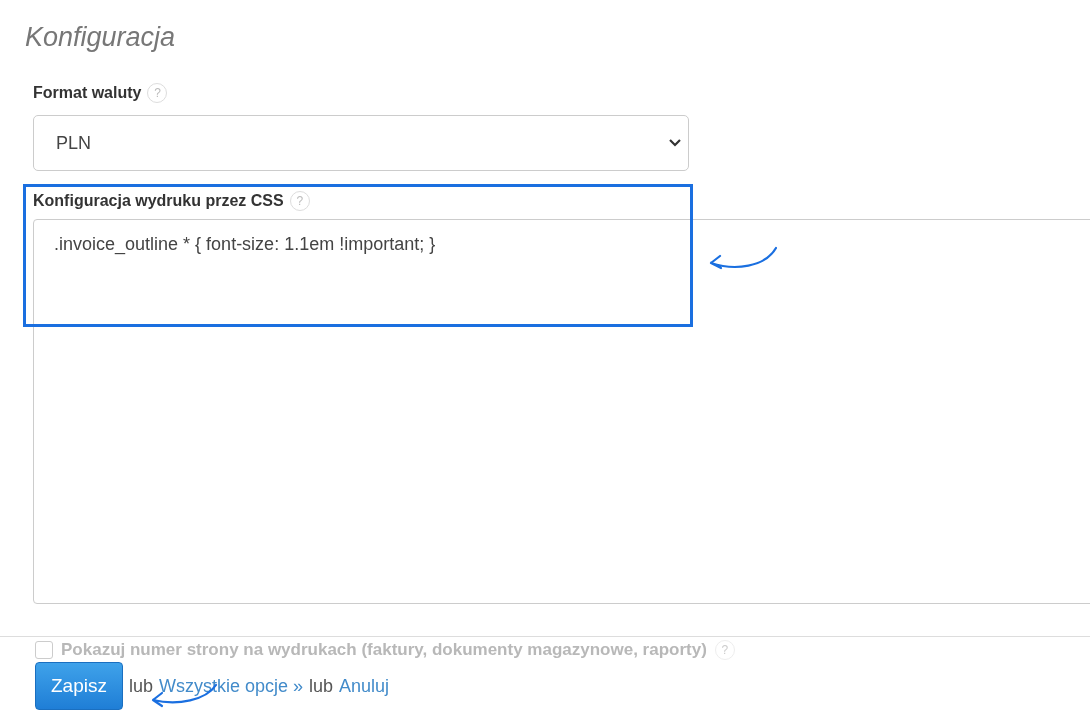 Image resolution: width=1090 pixels, height=715 pixels. I want to click on currency-select: PLN, so click(361, 143).